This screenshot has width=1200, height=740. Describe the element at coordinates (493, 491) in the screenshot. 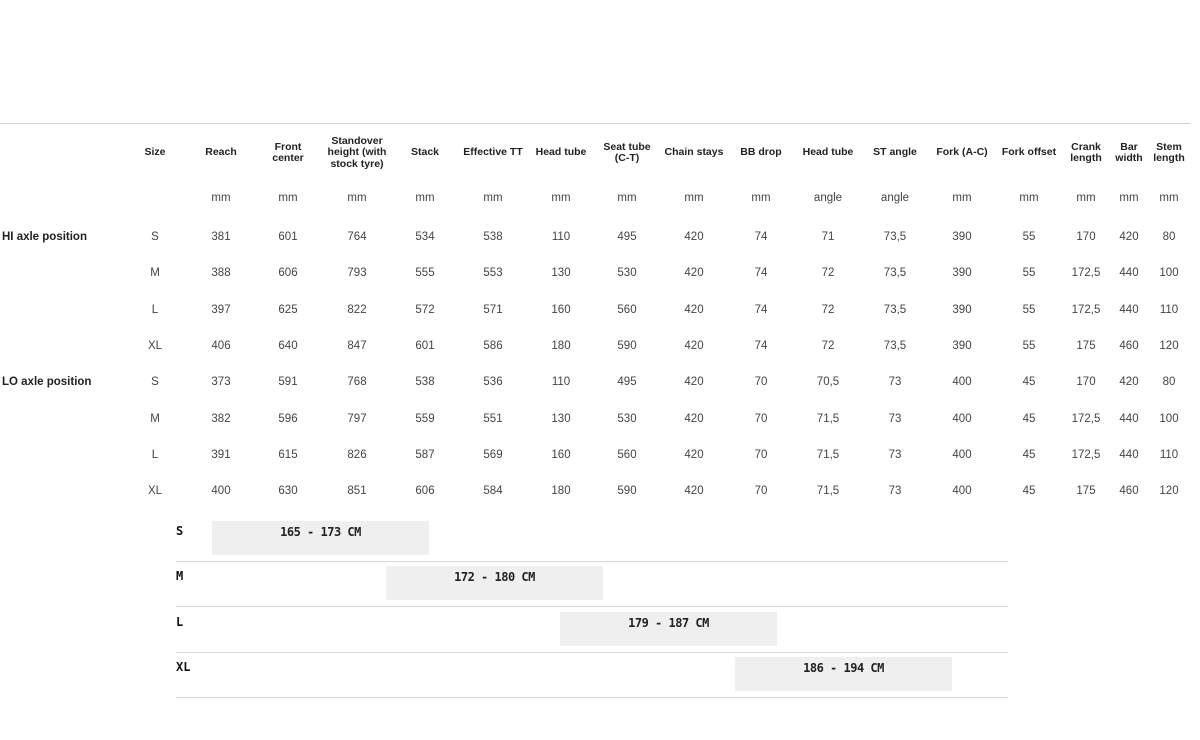

I see `table-cell: 584` at that location.